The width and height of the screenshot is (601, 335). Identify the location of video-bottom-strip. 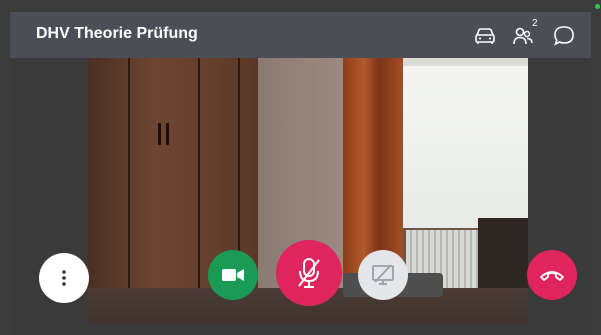
(300, 329).